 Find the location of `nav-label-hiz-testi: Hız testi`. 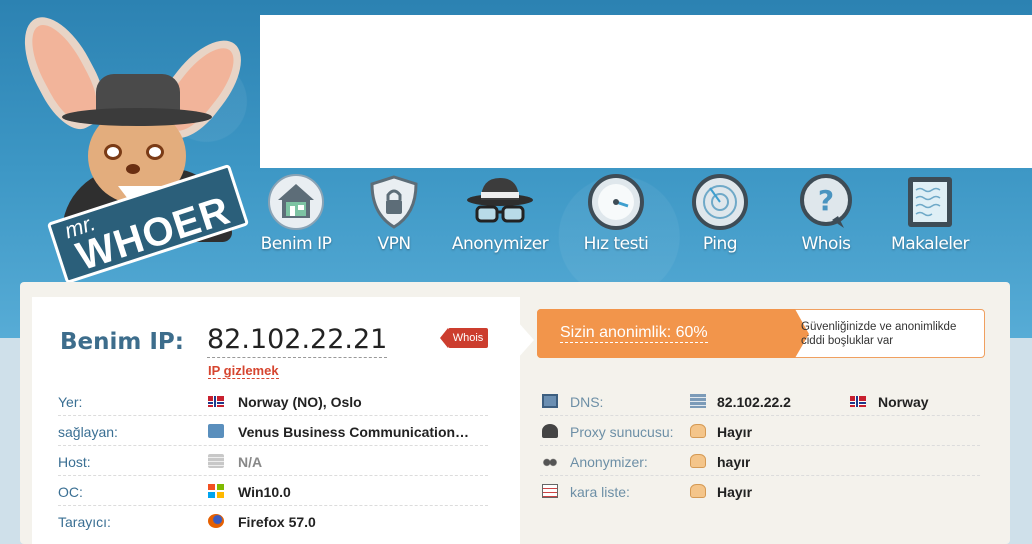

nav-label-hiz-testi: Hız testi is located at coordinates (616, 244).